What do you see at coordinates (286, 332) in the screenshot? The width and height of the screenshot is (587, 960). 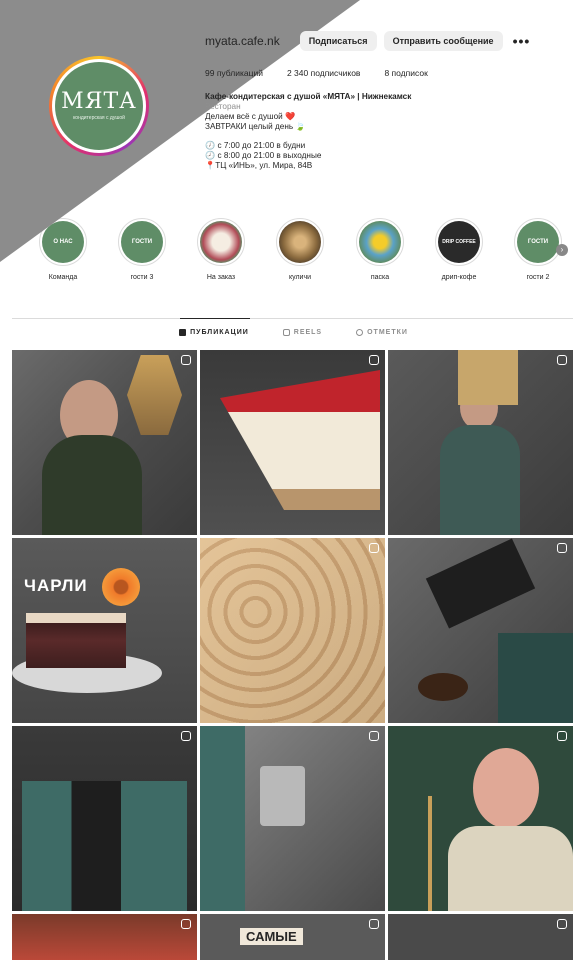 I see `reels-icon` at bounding box center [286, 332].